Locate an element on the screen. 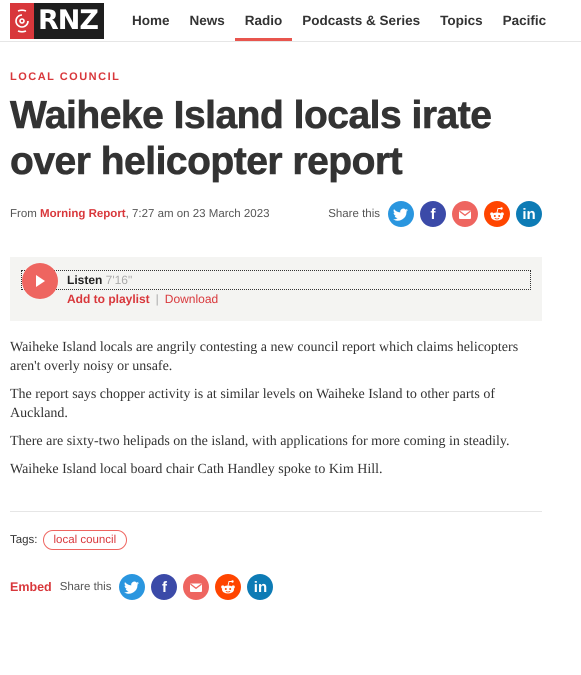 The width and height of the screenshot is (581, 675). play-button is located at coordinates (40, 281).